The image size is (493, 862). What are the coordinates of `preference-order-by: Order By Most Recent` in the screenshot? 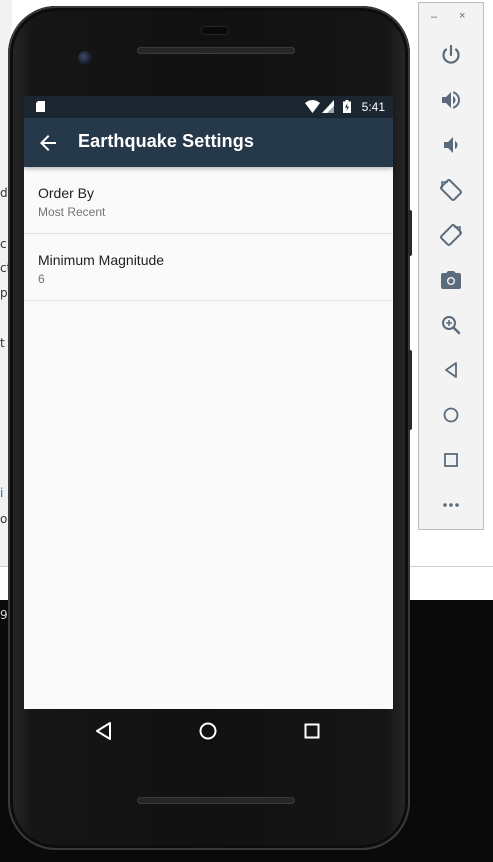 It's located at (208, 200).